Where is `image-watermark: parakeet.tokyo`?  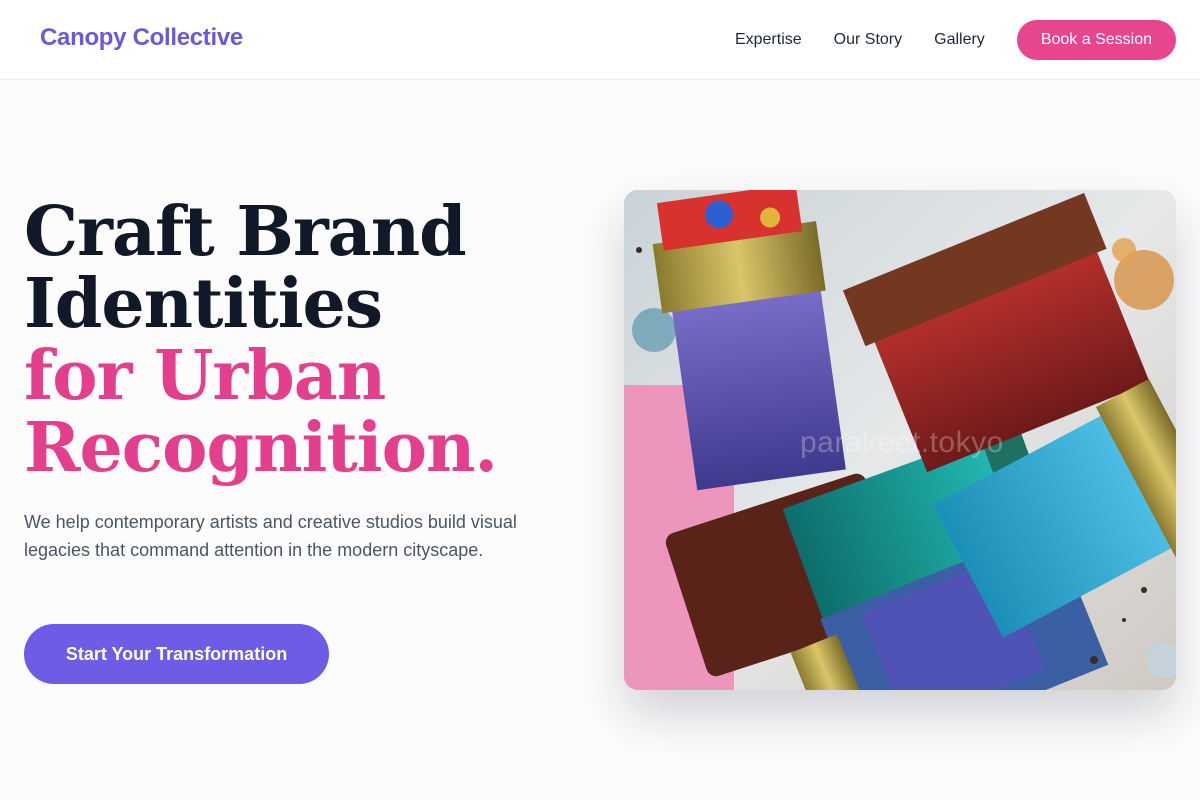 image-watermark: parakeet.tokyo is located at coordinates (902, 442).